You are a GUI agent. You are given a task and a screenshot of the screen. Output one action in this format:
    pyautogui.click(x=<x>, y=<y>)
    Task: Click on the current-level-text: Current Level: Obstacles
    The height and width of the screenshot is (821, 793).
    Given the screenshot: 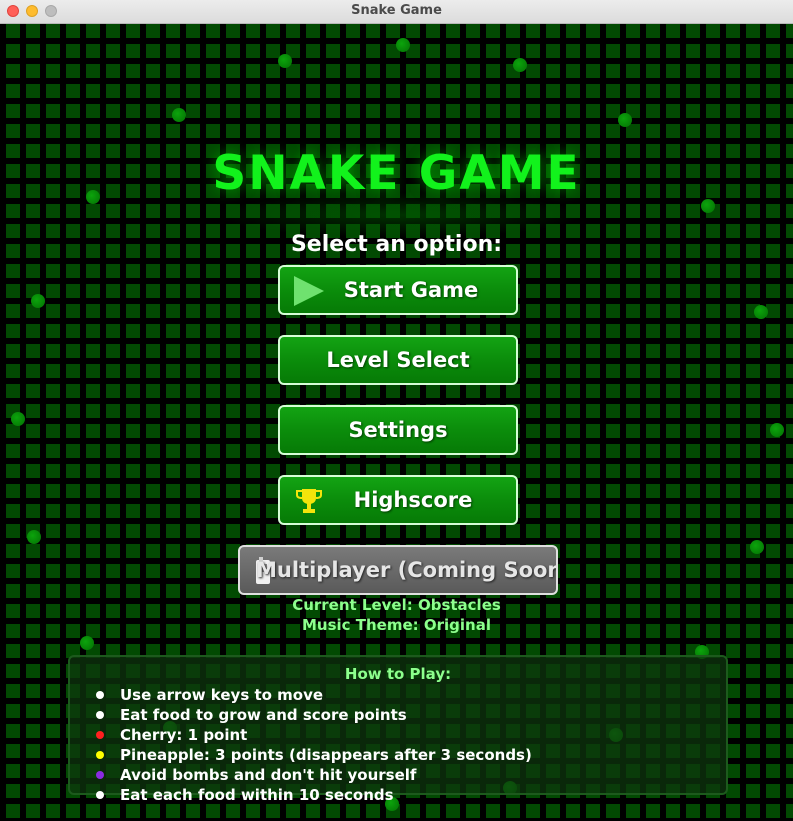 What is the action you would take?
    pyautogui.click(x=396, y=605)
    